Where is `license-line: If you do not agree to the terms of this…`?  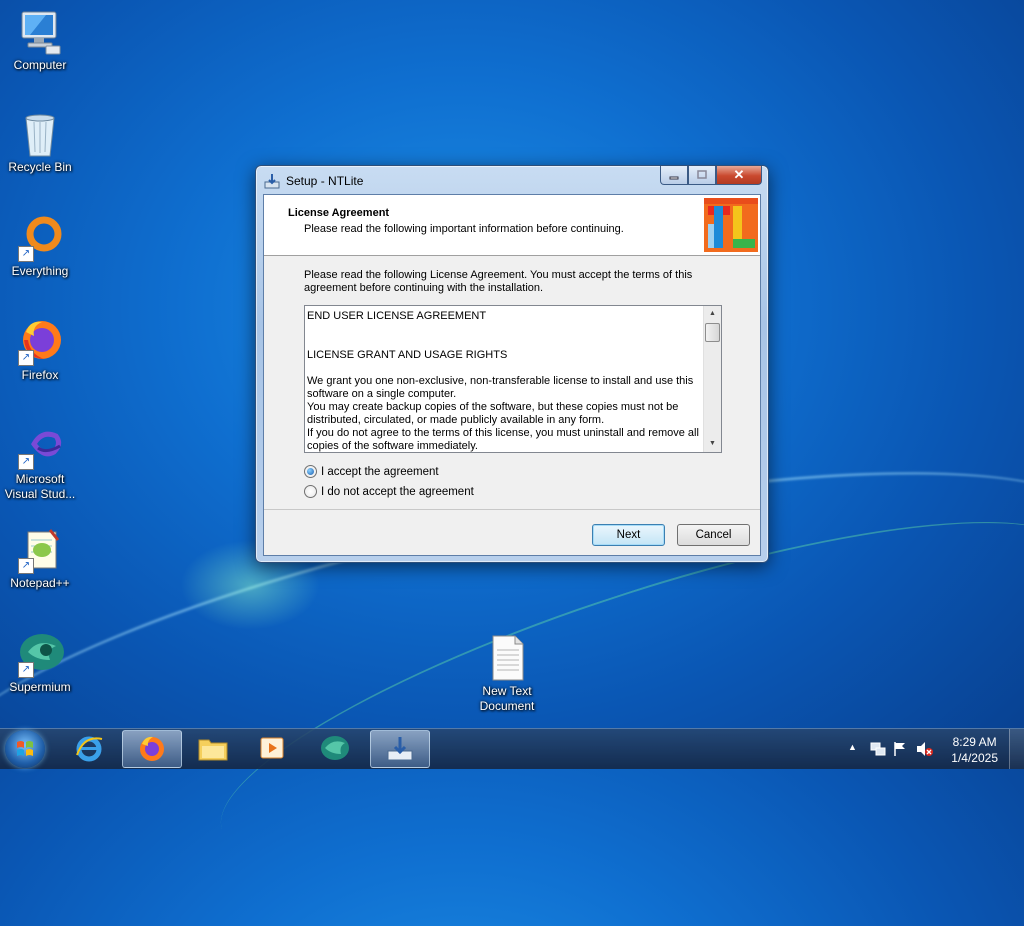
license-line: If you do not agree to the terms of this… is located at coordinates (503, 439).